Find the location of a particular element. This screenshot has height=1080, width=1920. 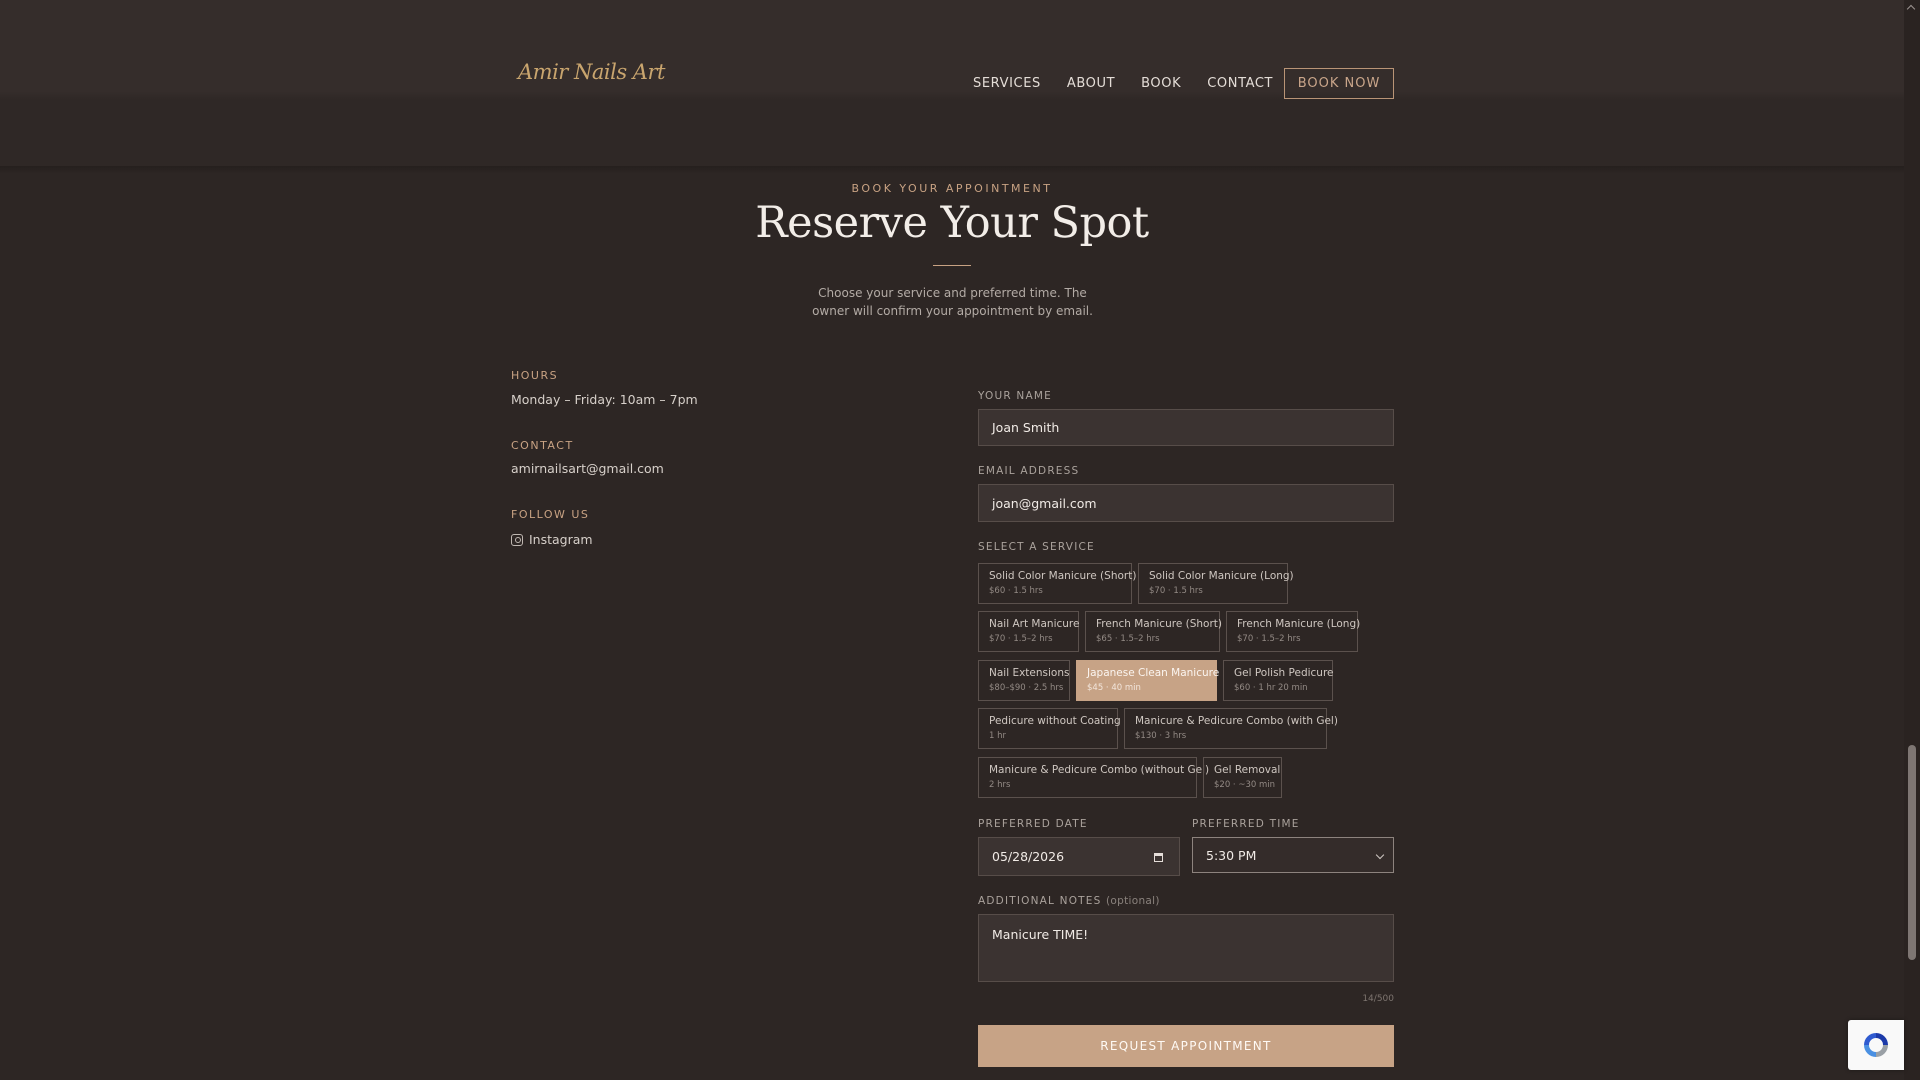

service-meta: $60 · 1.5 hrs is located at coordinates (1016, 591).